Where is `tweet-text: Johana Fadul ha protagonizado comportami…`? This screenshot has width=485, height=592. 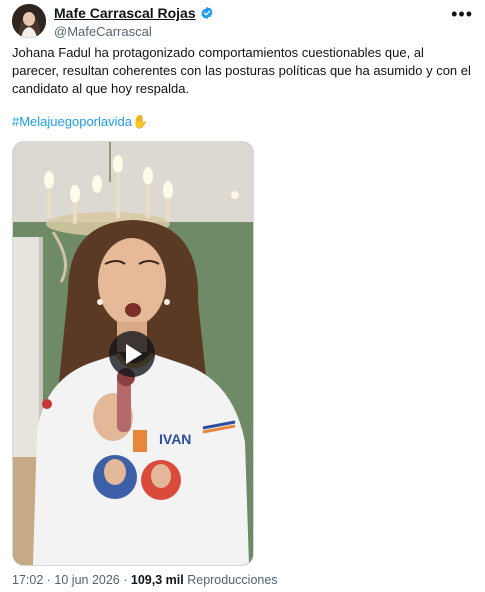
tweet-text: Johana Fadul ha protagonizado comportami… is located at coordinates (241, 70).